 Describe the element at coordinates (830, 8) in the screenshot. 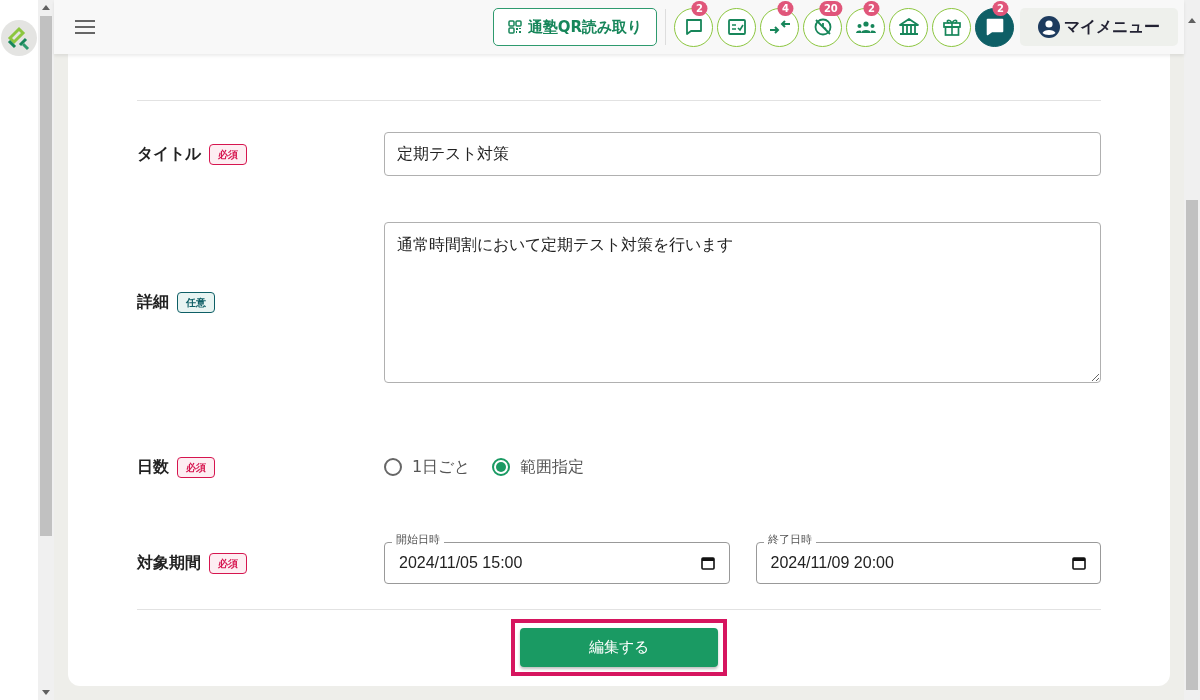

I see `notification-badge: 20` at that location.